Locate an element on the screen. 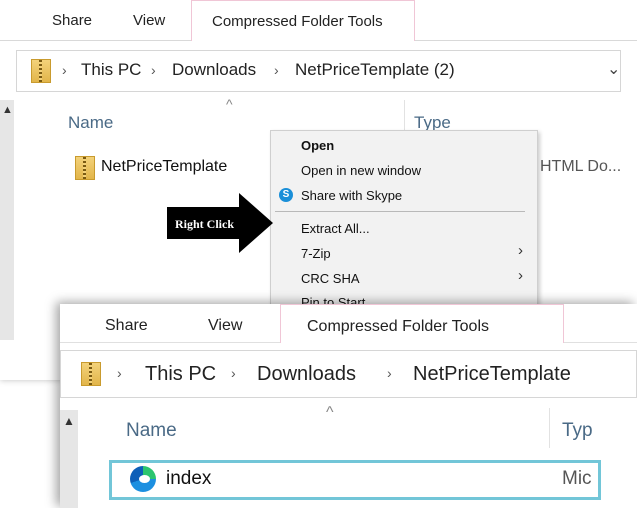 This screenshot has height=508, width=637. breadcrumb-netpricetemplate-2: NetPriceTemplate (2) is located at coordinates (375, 70).